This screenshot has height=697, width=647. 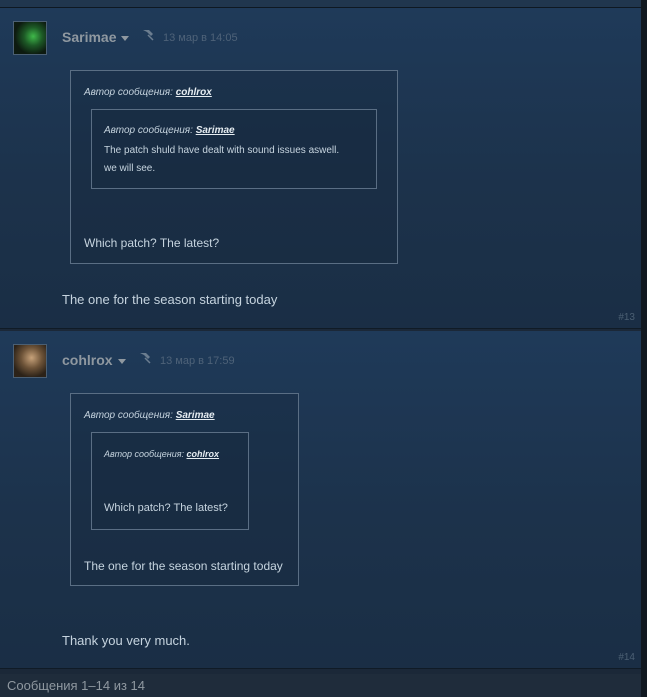 I want to click on post-number: #13, so click(x=626, y=317).